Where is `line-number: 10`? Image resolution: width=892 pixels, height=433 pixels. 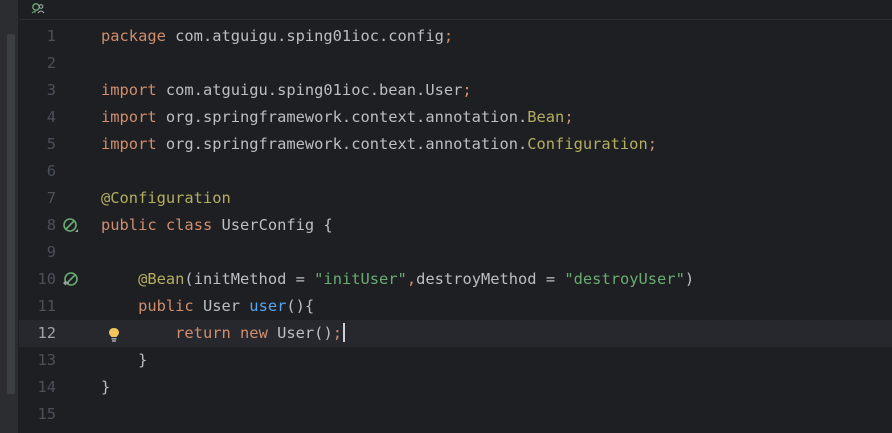
line-number: 10 is located at coordinates (46, 279).